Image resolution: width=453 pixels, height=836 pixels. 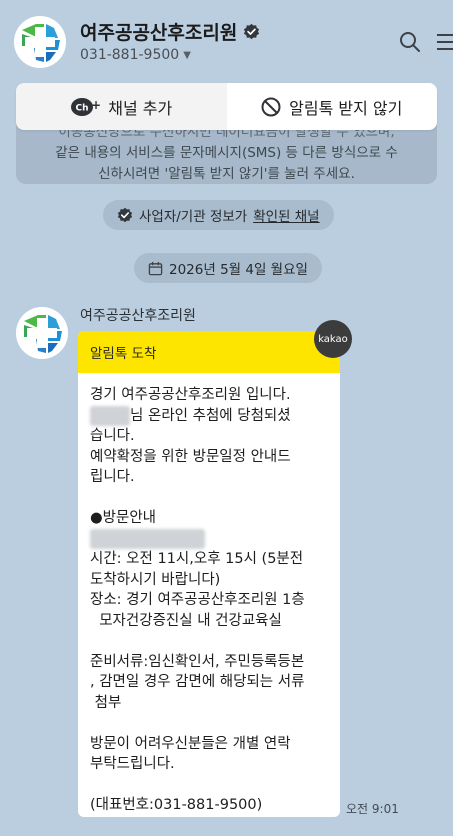 I want to click on kakao-badge: kakao, so click(x=333, y=339).